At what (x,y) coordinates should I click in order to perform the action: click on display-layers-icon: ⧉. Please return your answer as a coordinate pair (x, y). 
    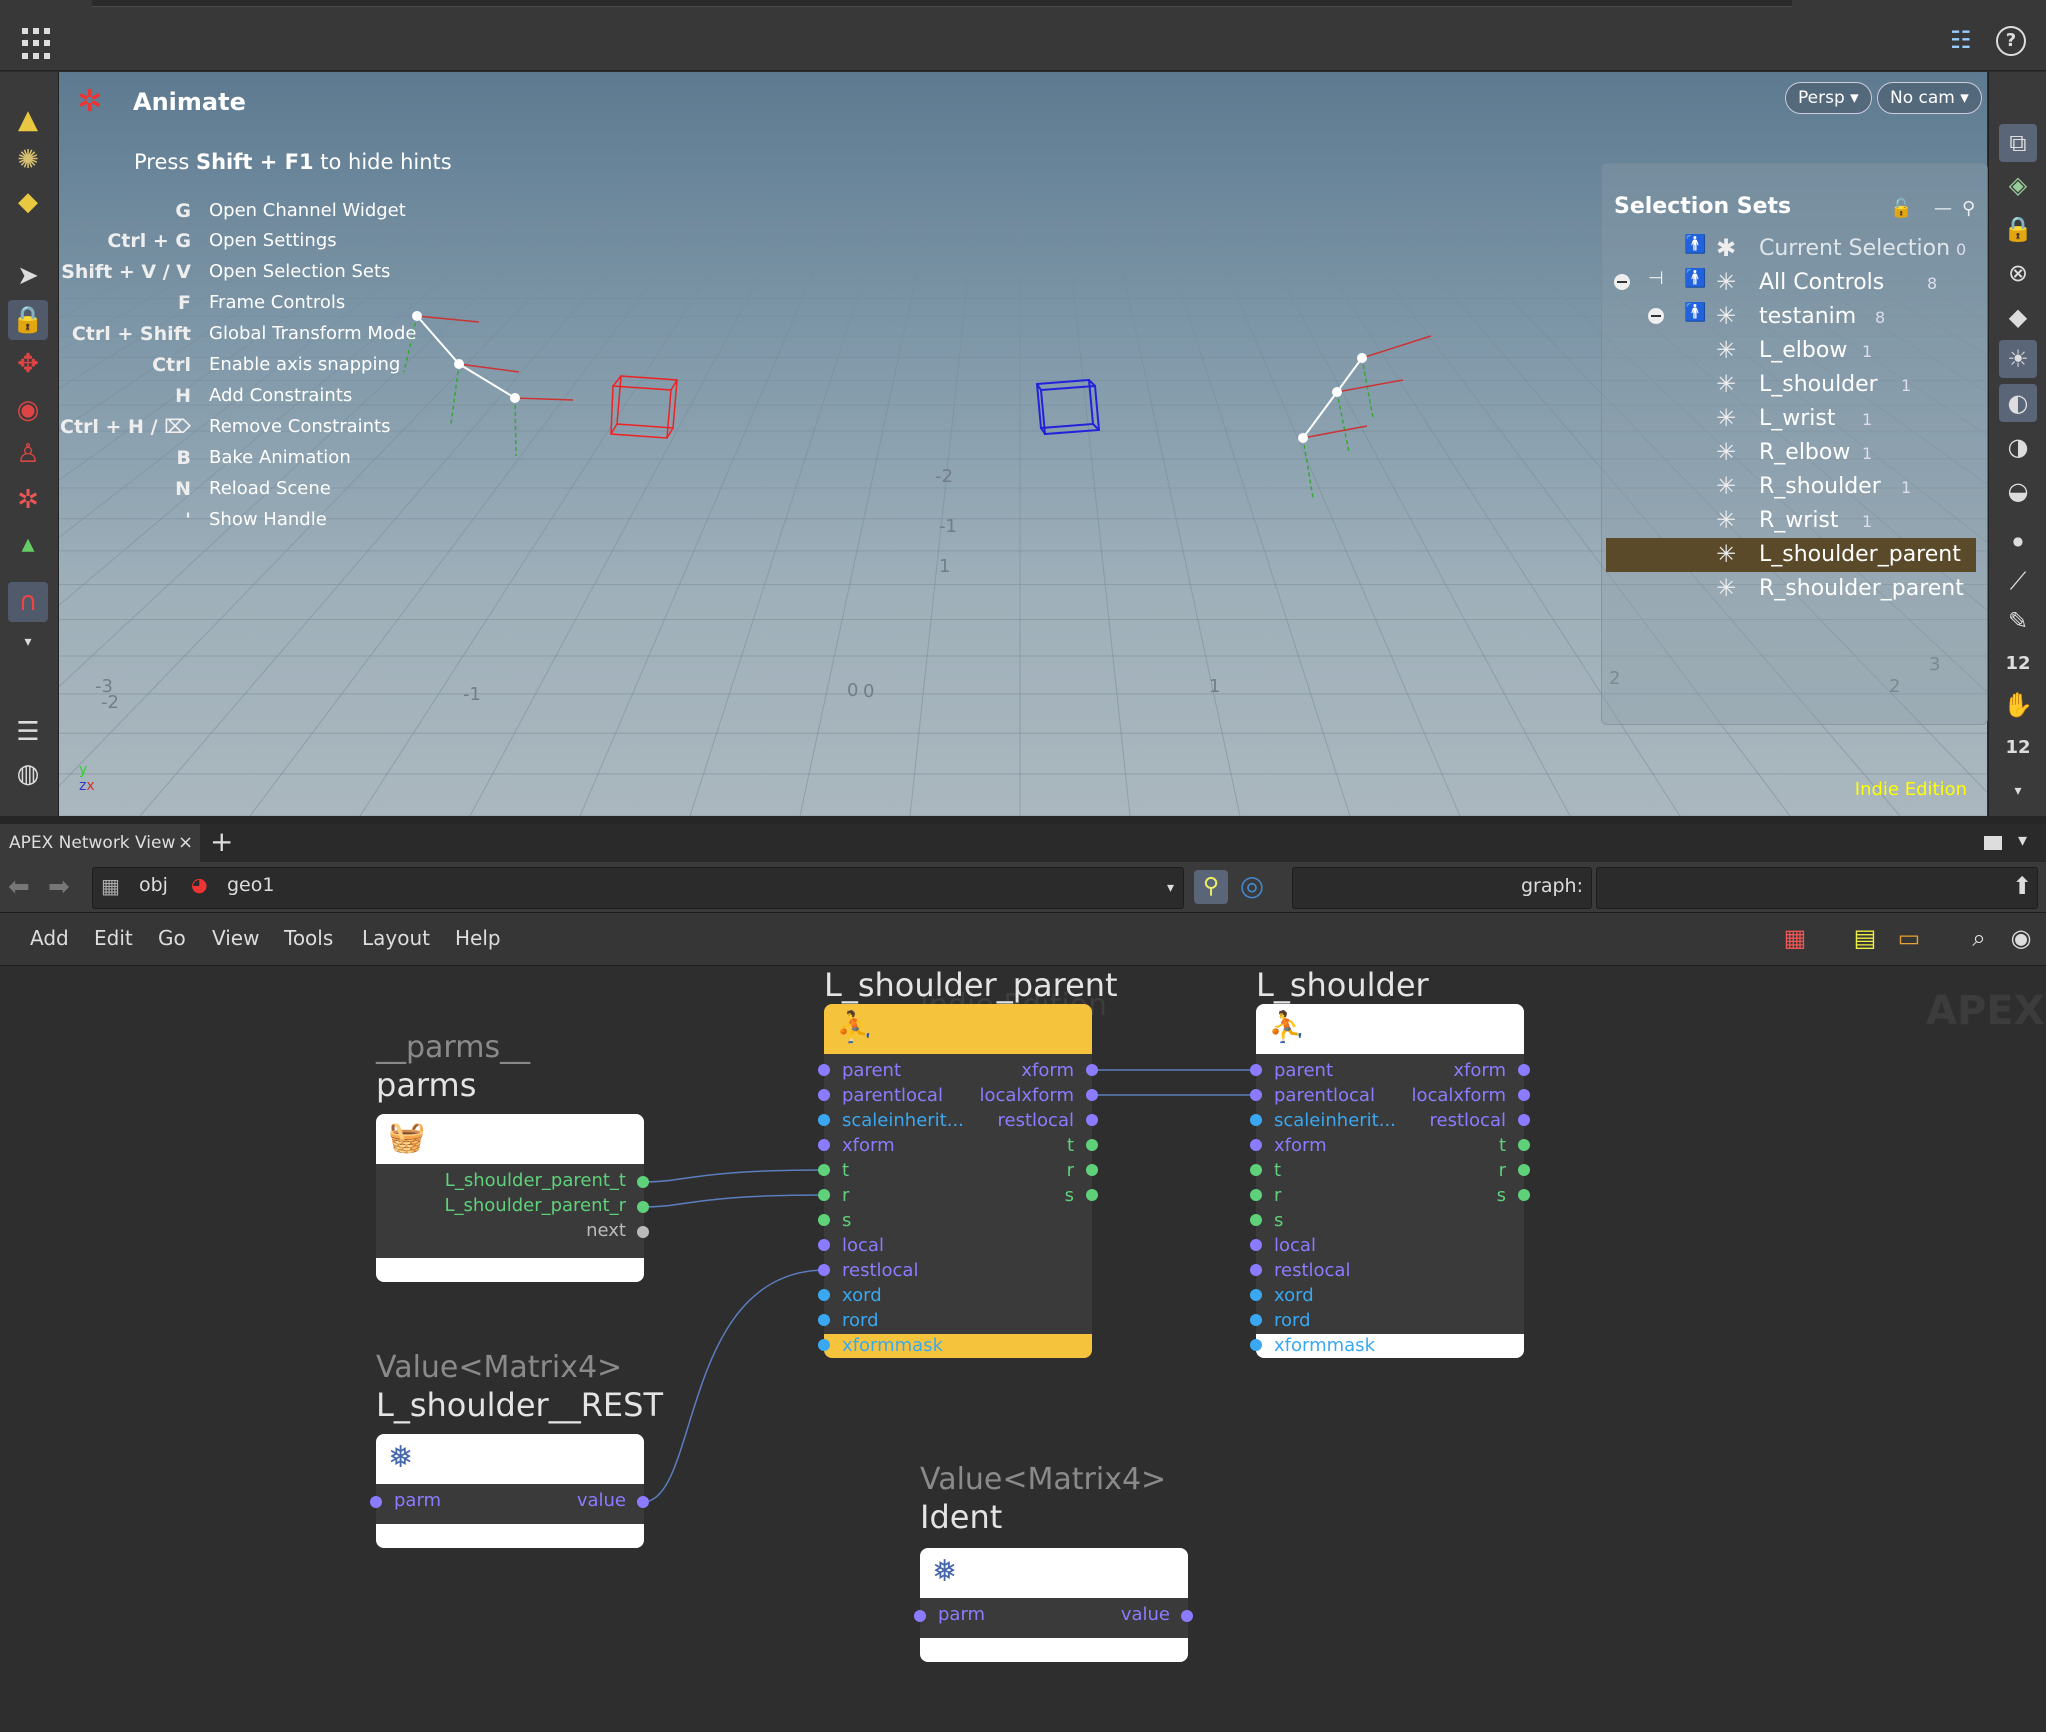
    Looking at the image, I should click on (2018, 143).